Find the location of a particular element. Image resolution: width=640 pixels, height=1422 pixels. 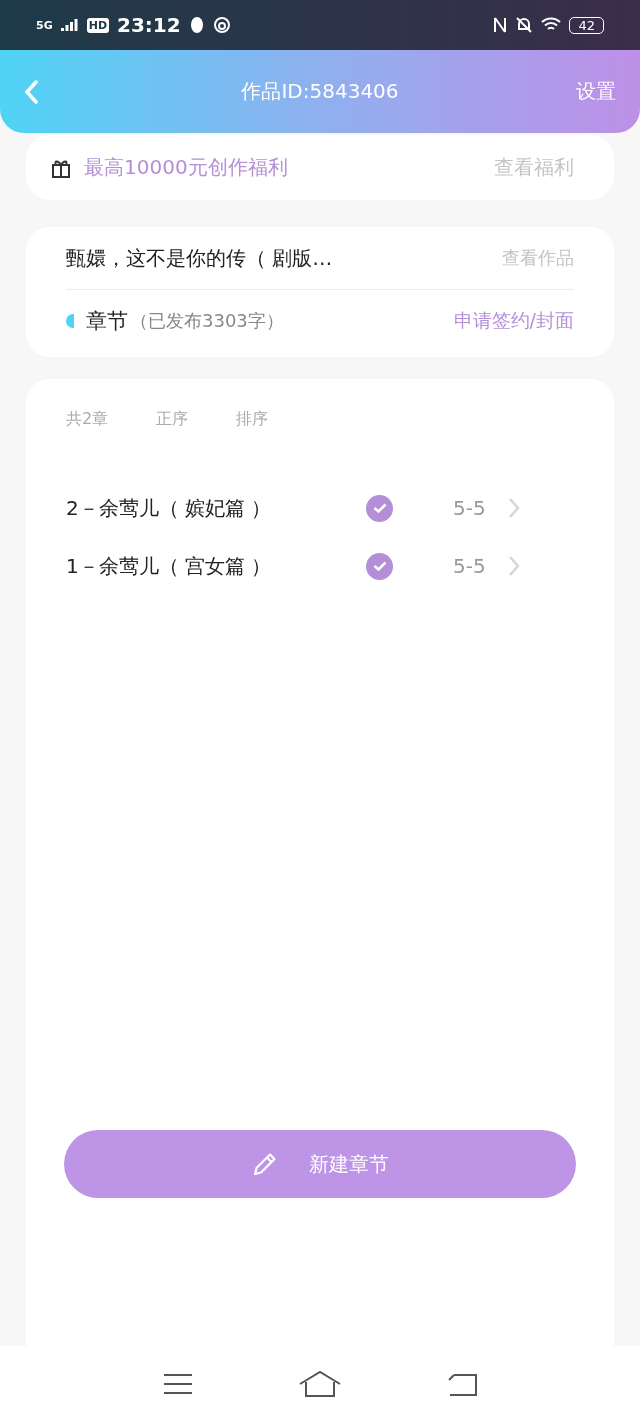

view-benefits-link: 查看福利 is located at coordinates (534, 167).